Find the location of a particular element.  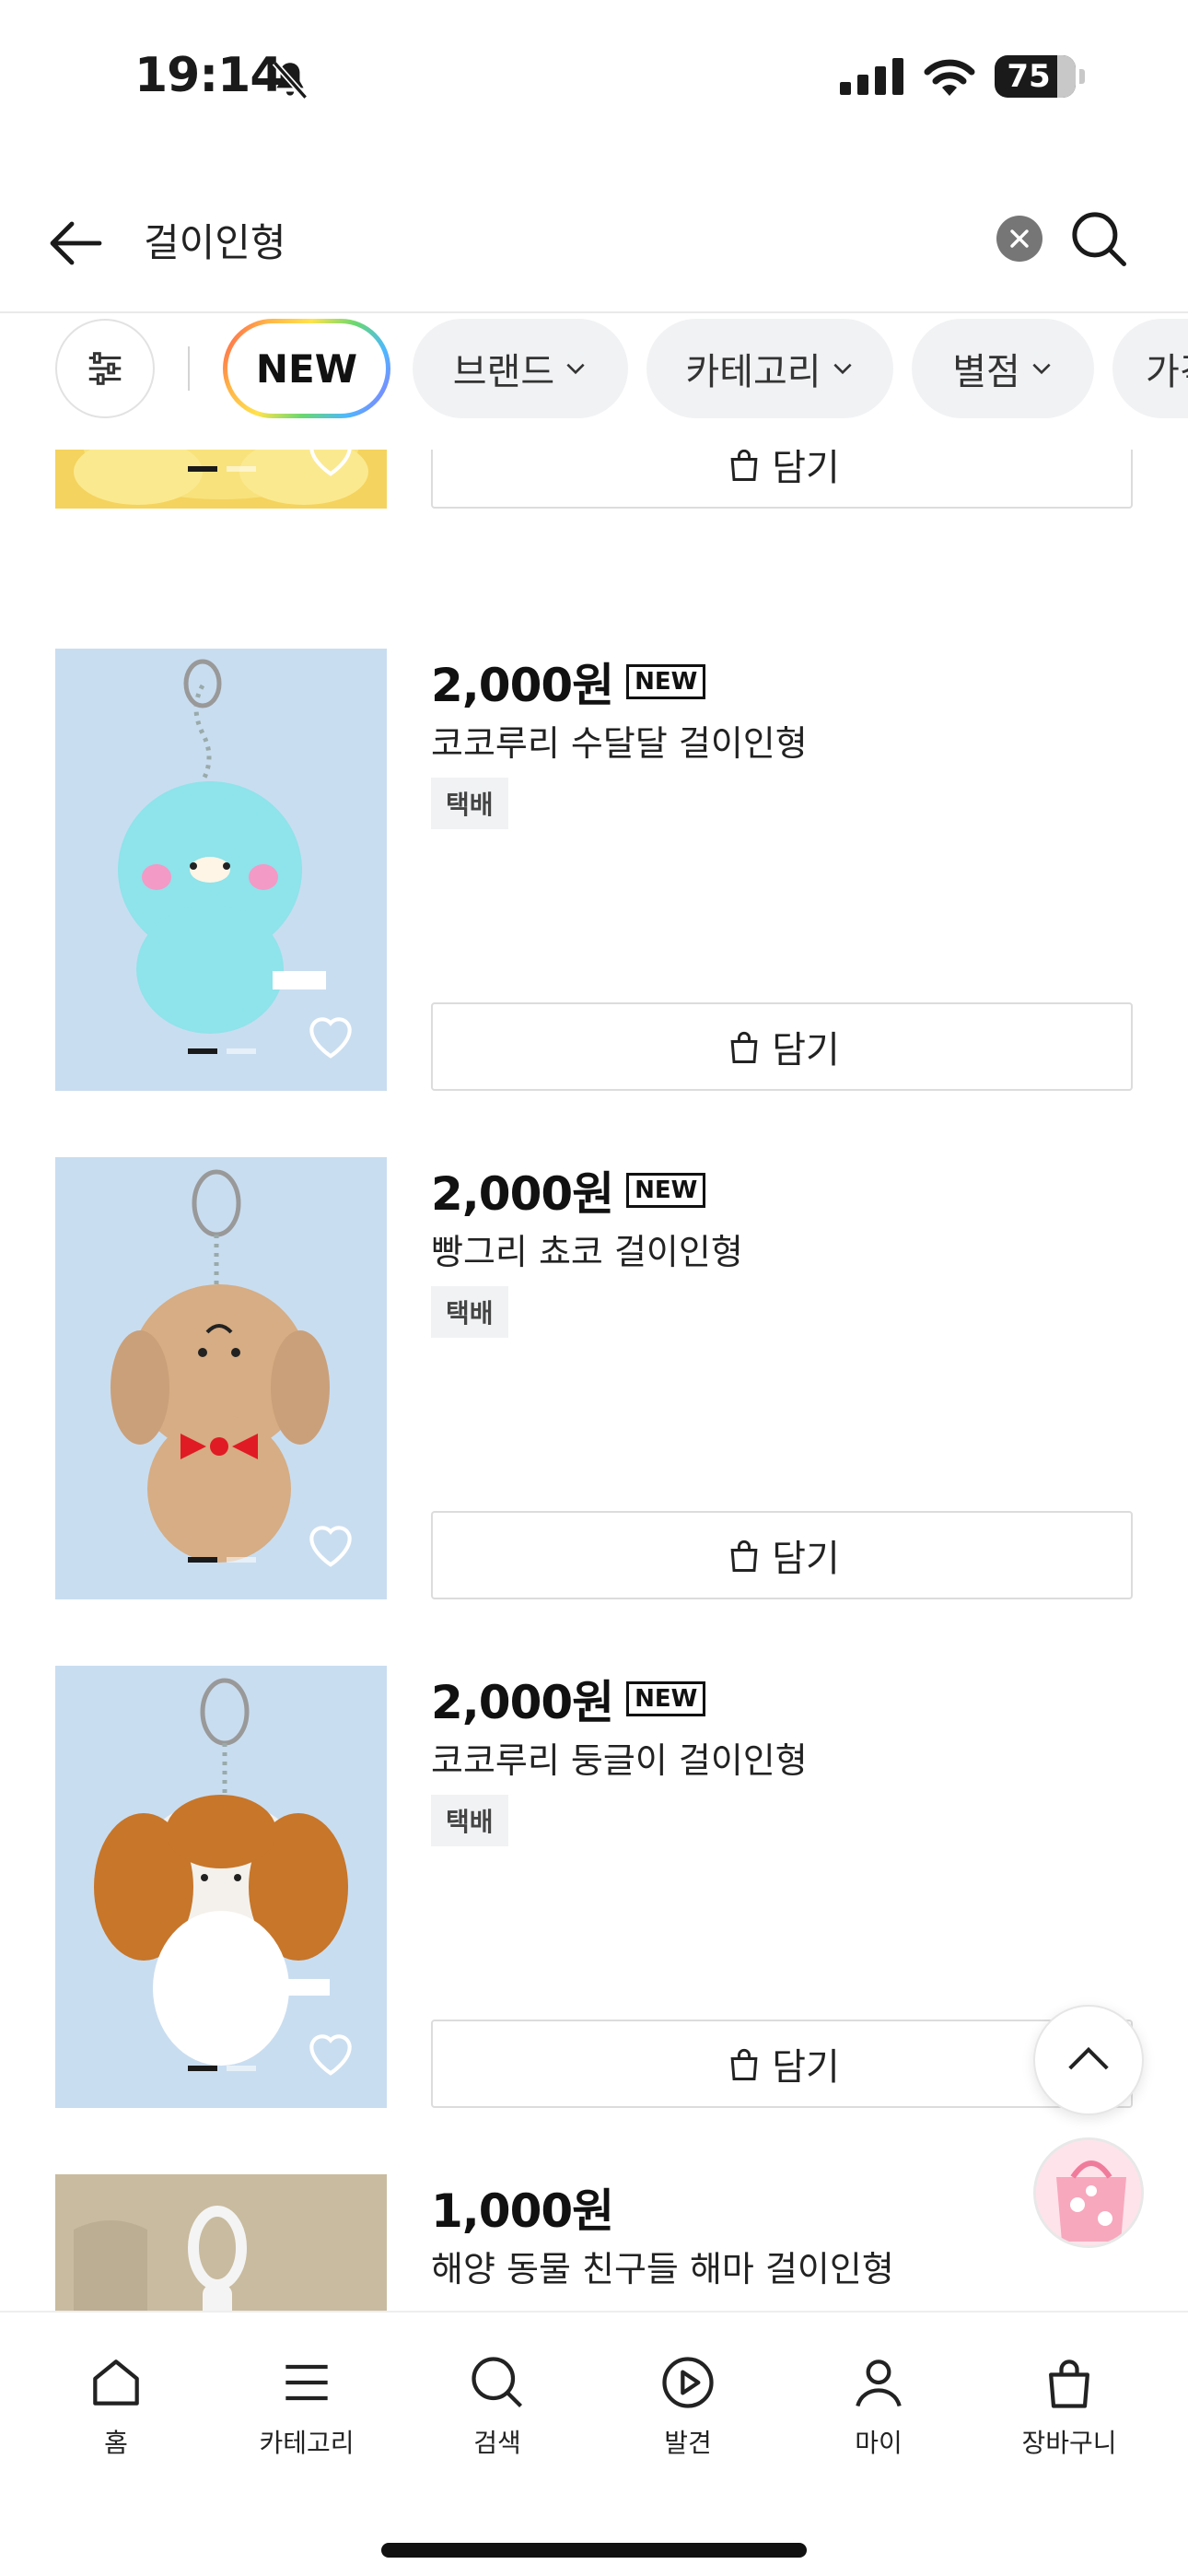

product-name: 코코루리 수달달 걸이인형 is located at coordinates (620, 740).